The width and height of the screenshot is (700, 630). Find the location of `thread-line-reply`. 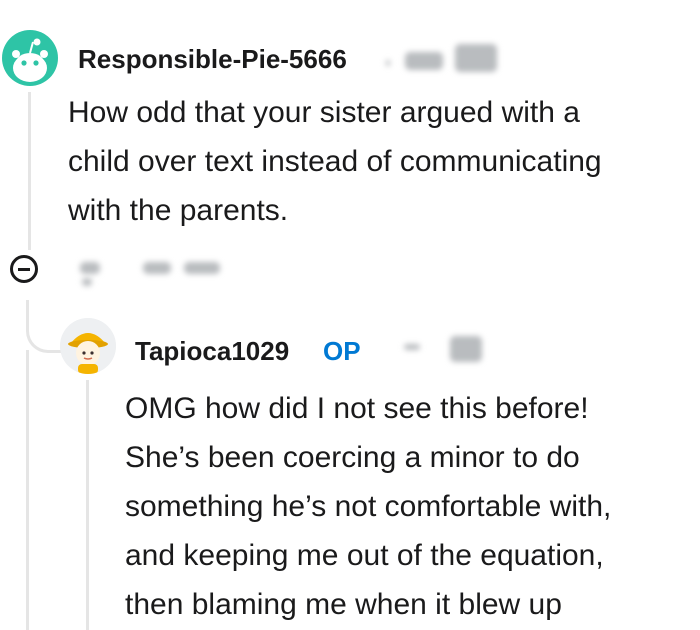

thread-line-reply is located at coordinates (87, 505).